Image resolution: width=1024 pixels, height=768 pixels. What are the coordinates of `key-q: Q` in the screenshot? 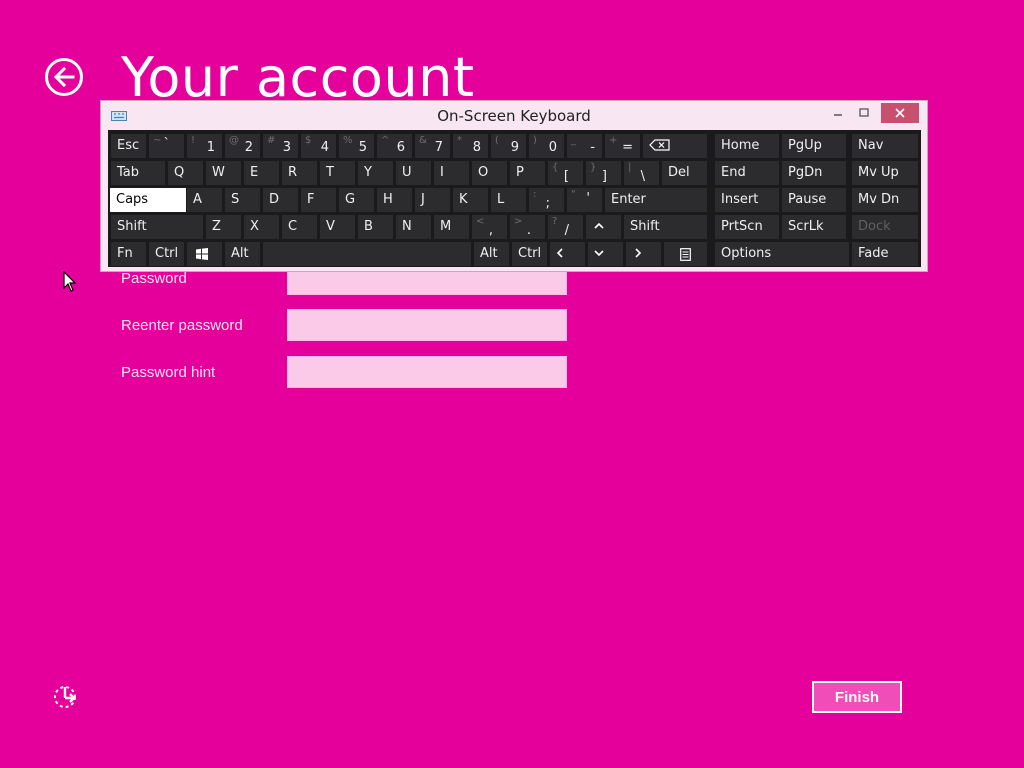 It's located at (185, 173).